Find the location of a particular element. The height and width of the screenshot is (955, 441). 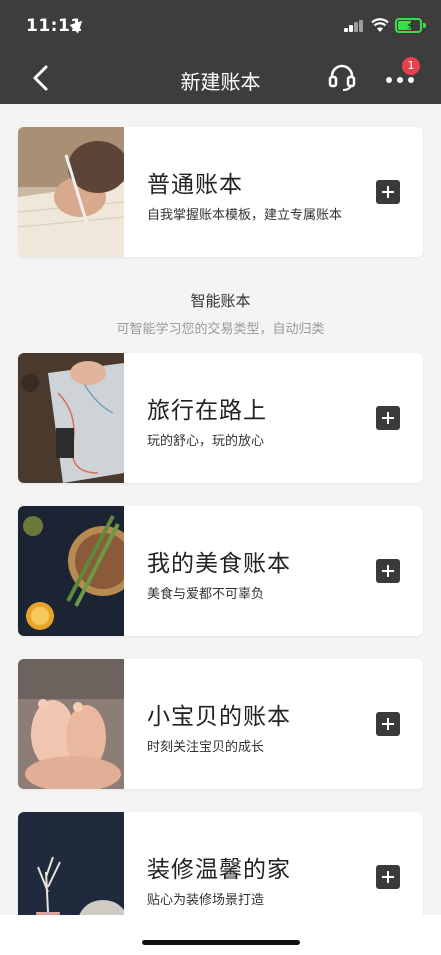

status-bar: 11:11 ⚡ is located at coordinates (220, 26).